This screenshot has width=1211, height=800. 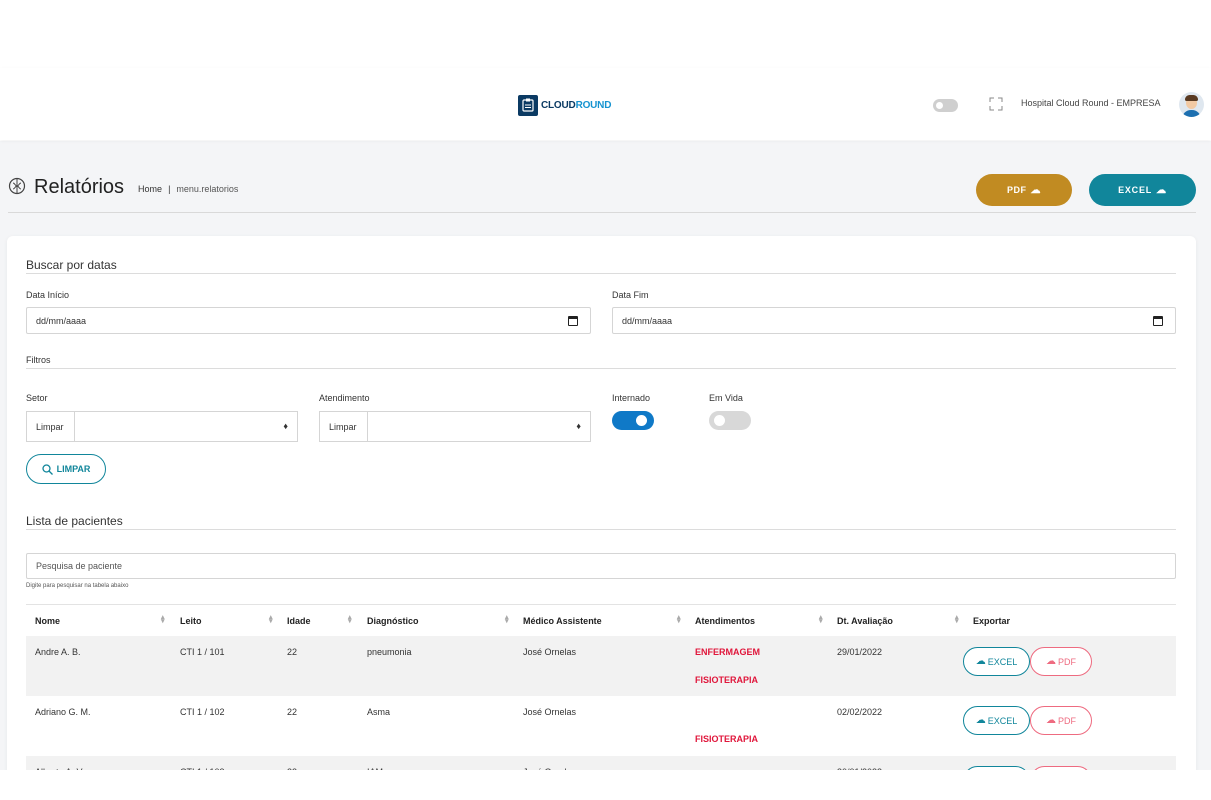 I want to click on cell-data: 02/02/2022, so click(x=860, y=712).